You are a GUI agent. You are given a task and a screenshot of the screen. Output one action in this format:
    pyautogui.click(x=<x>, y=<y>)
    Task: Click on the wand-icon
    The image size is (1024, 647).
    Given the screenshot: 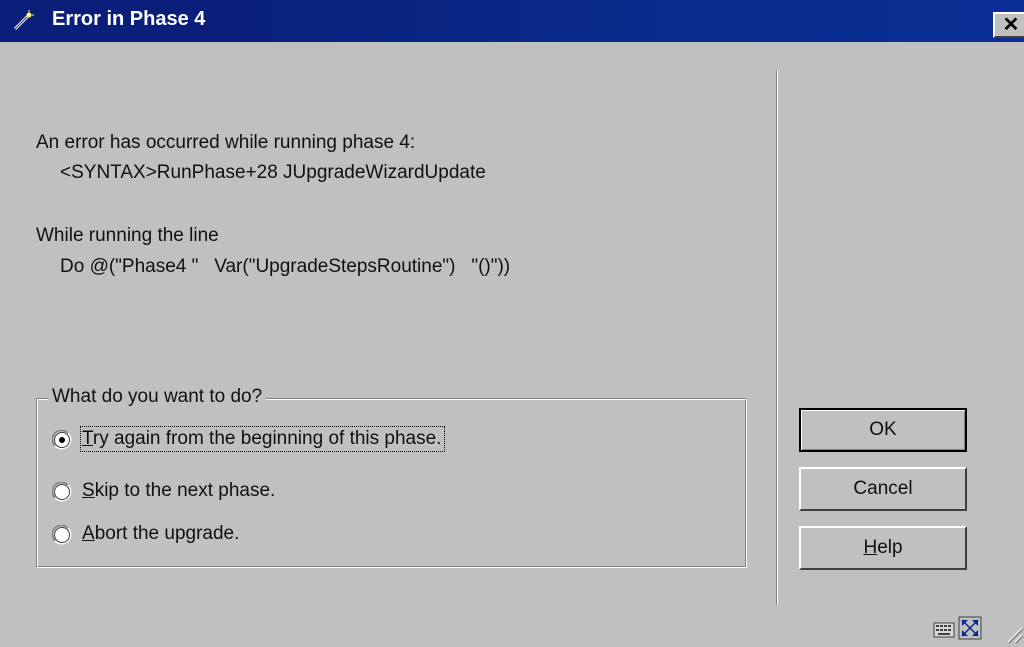 What is the action you would take?
    pyautogui.click(x=23, y=20)
    